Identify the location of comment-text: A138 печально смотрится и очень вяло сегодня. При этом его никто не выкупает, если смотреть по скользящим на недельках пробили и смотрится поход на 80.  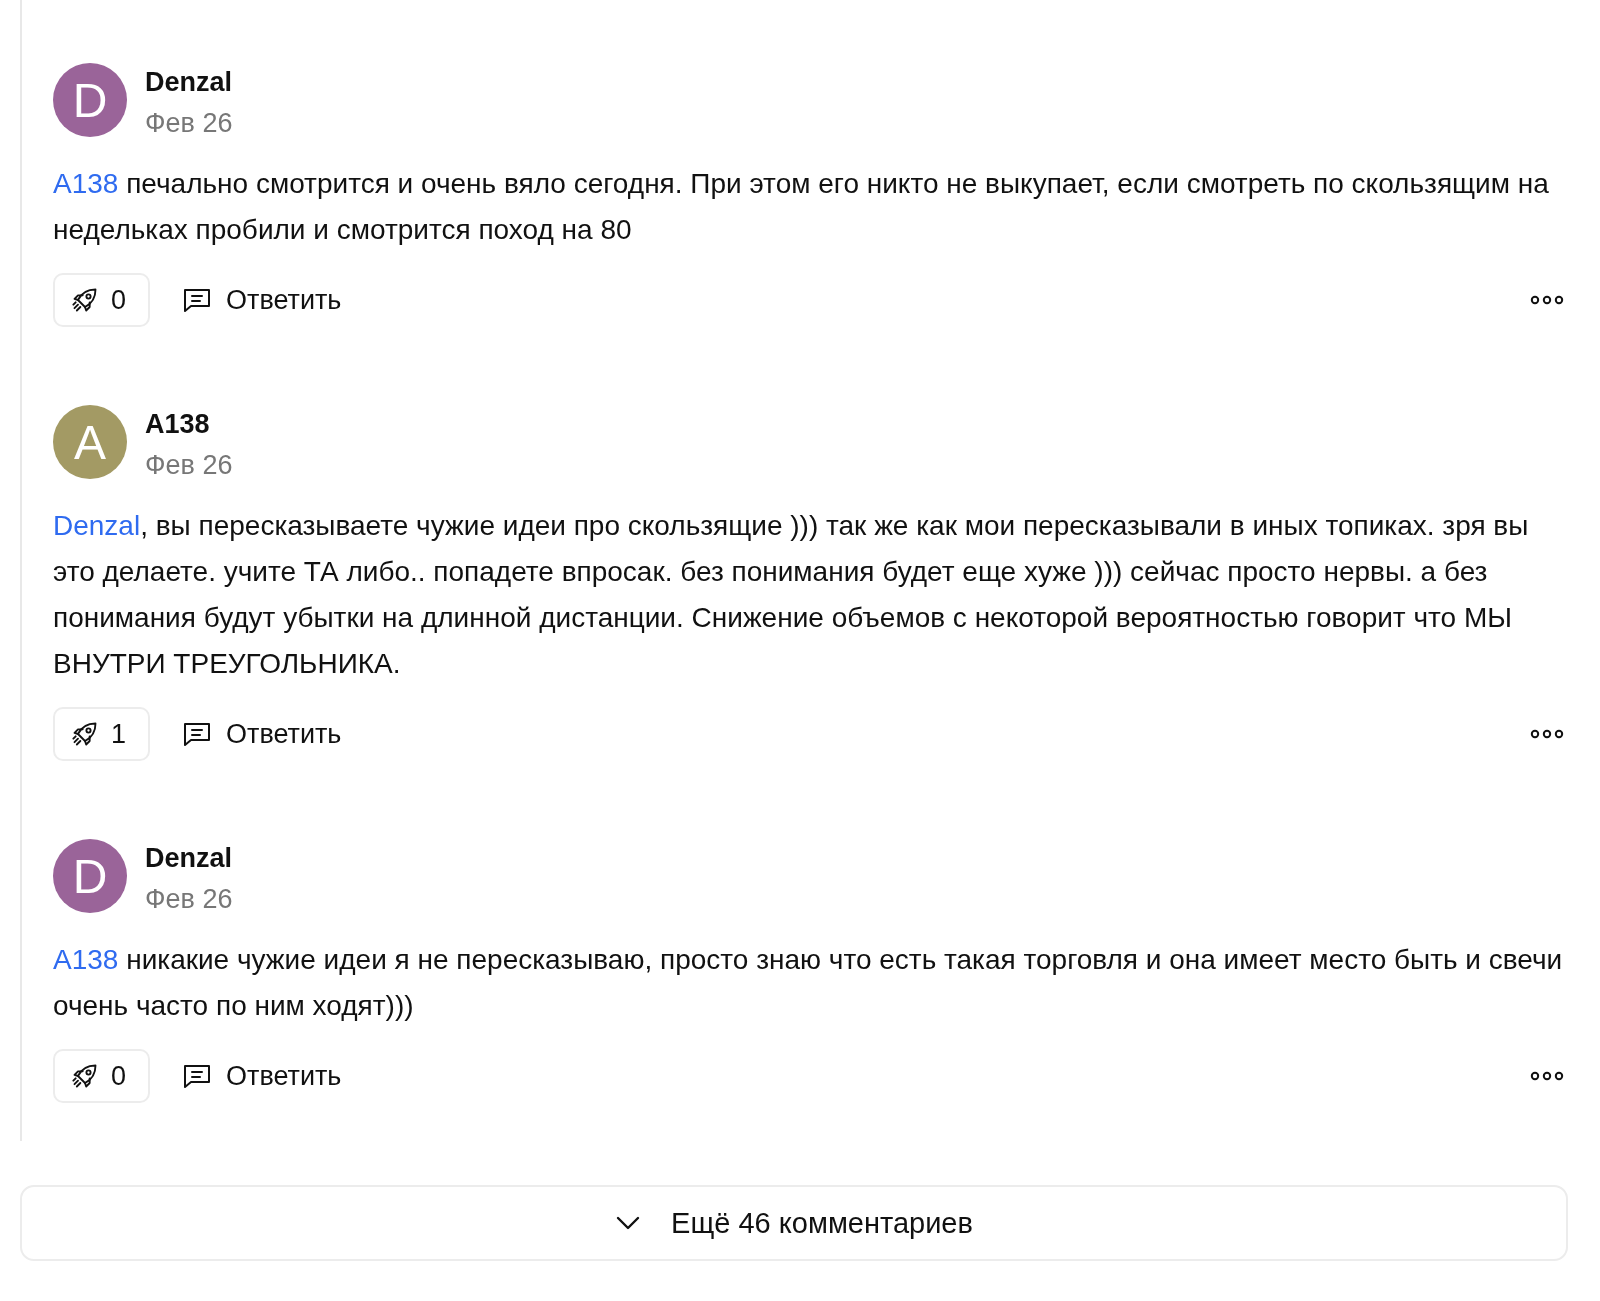
(801, 207).